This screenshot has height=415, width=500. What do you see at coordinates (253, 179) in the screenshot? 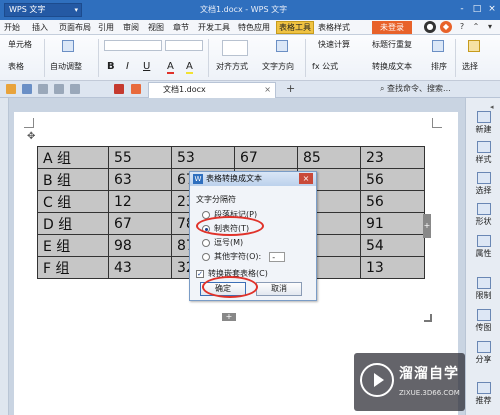
I see `dialog-title-bar: W 表格转换成文本 ×` at bounding box center [253, 179].